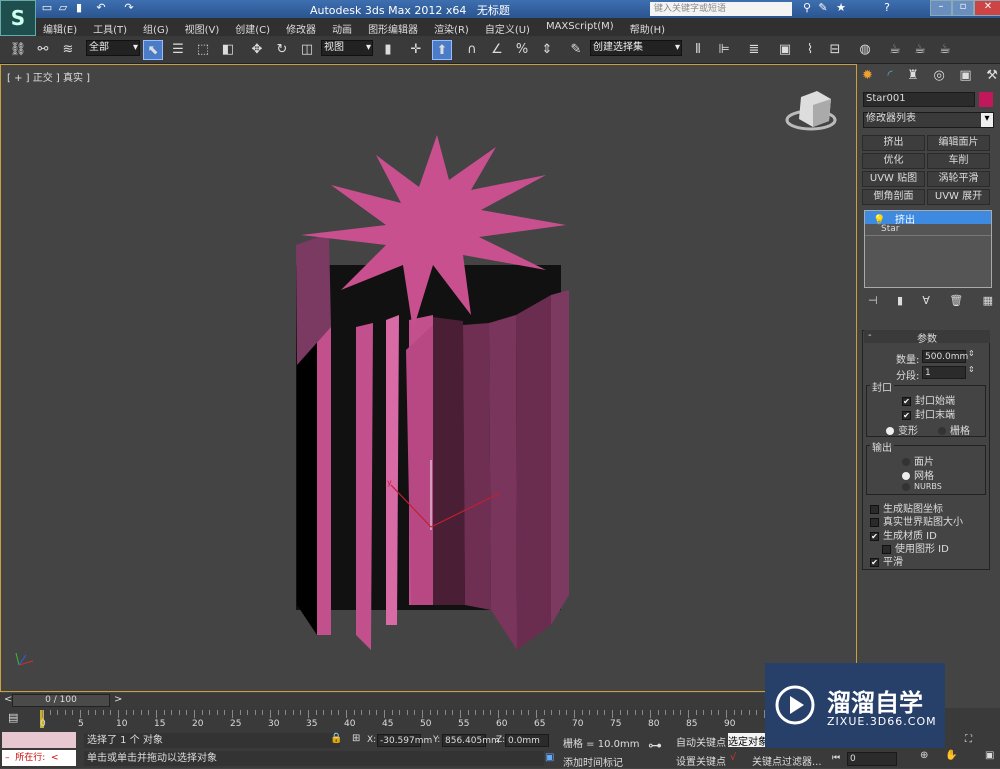 Image resolution: width=1000 pixels, height=769 pixels. What do you see at coordinates (928, 249) in the screenshot?
I see `modifier-stack: 💡 挤出 Star` at bounding box center [928, 249].